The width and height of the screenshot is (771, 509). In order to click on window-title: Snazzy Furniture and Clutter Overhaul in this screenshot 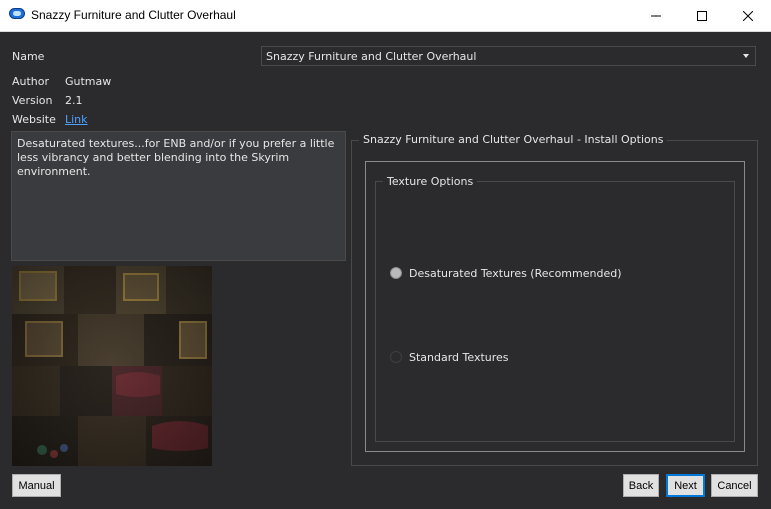, I will do `click(133, 15)`.